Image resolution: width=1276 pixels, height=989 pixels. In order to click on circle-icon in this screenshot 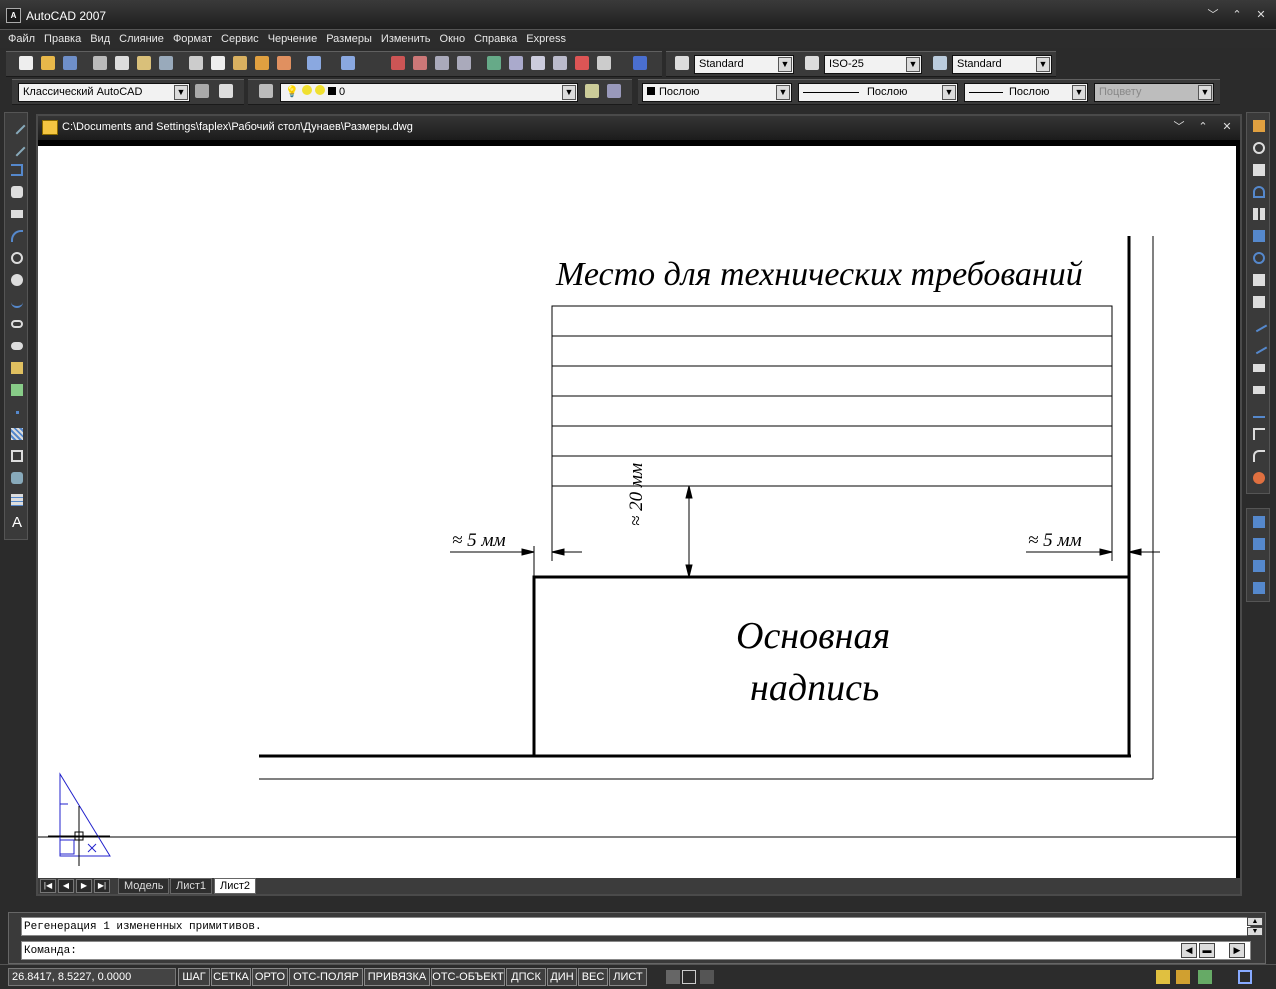, I will do `click(17, 258)`.